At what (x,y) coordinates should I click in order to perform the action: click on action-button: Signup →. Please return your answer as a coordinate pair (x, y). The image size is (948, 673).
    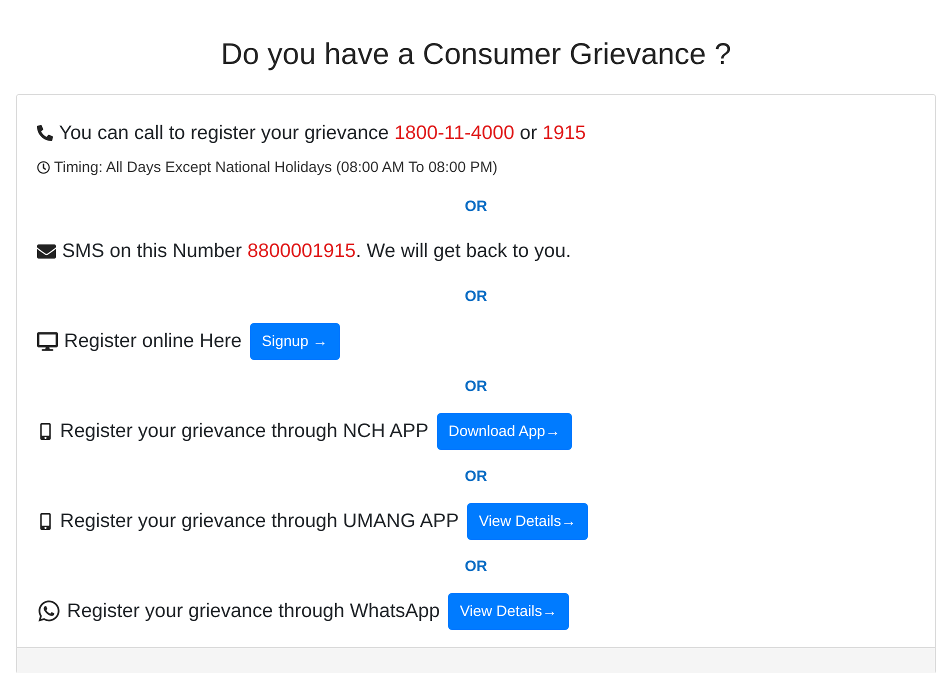
    Looking at the image, I should click on (295, 341).